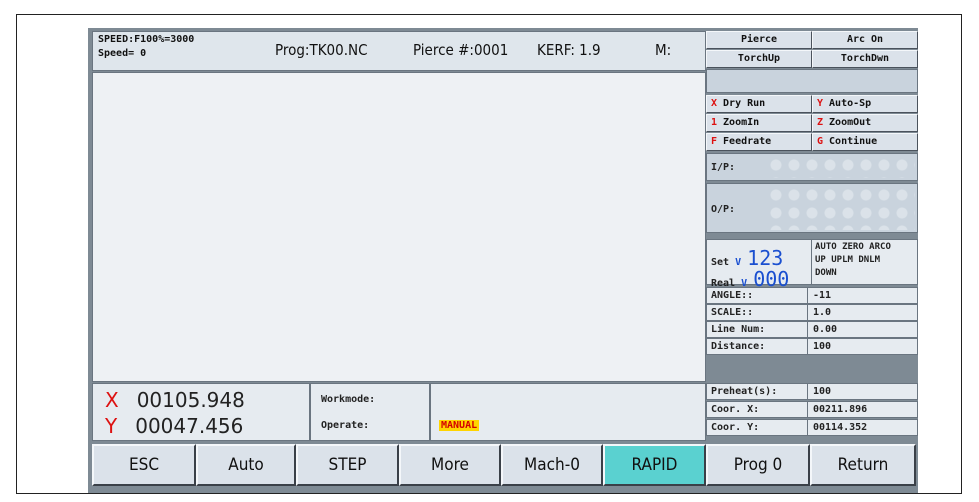  What do you see at coordinates (826, 273) in the screenshot?
I see `thc-flags-row3: DOWN` at bounding box center [826, 273].